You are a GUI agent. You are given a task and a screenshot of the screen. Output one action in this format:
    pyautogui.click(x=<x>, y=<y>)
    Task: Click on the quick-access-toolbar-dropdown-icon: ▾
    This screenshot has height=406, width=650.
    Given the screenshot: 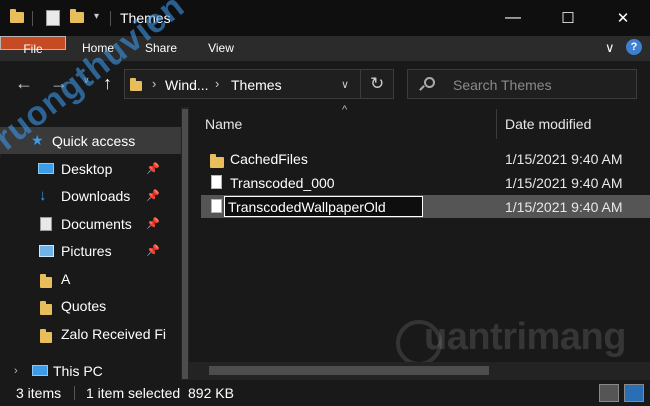 What is the action you would take?
    pyautogui.click(x=96, y=16)
    